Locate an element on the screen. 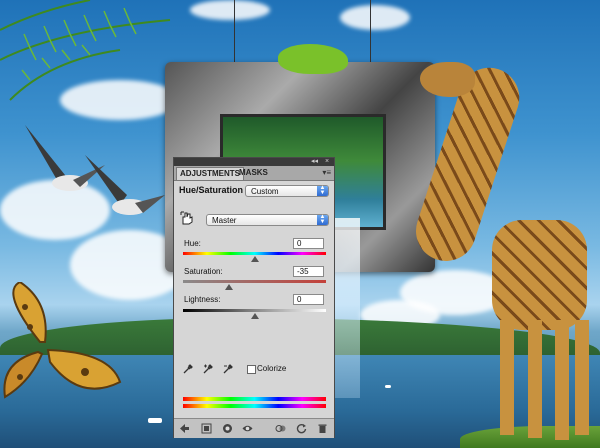 The image size is (600, 448). input-color-spectrum is located at coordinates (254, 399).